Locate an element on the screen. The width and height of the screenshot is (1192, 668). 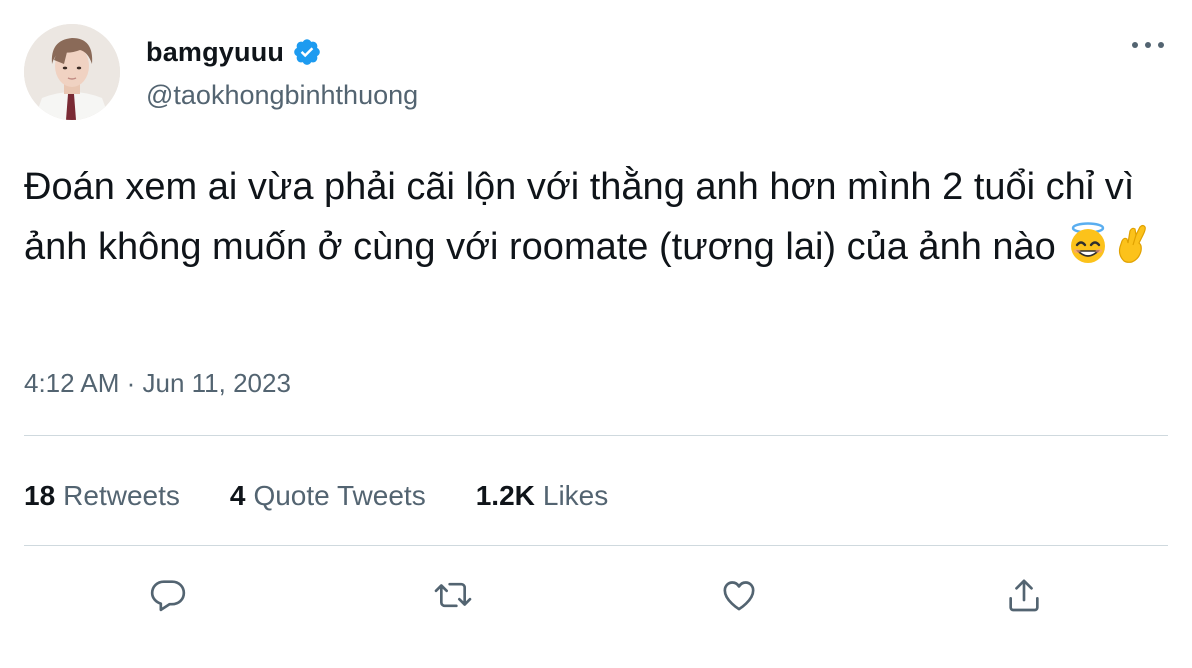
retweet-button is located at coordinates (453, 595).